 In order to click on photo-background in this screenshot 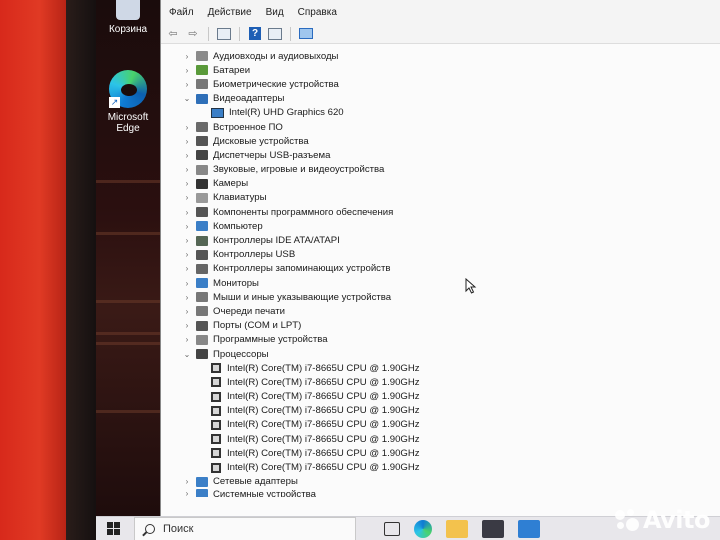, I will do `click(33, 270)`.